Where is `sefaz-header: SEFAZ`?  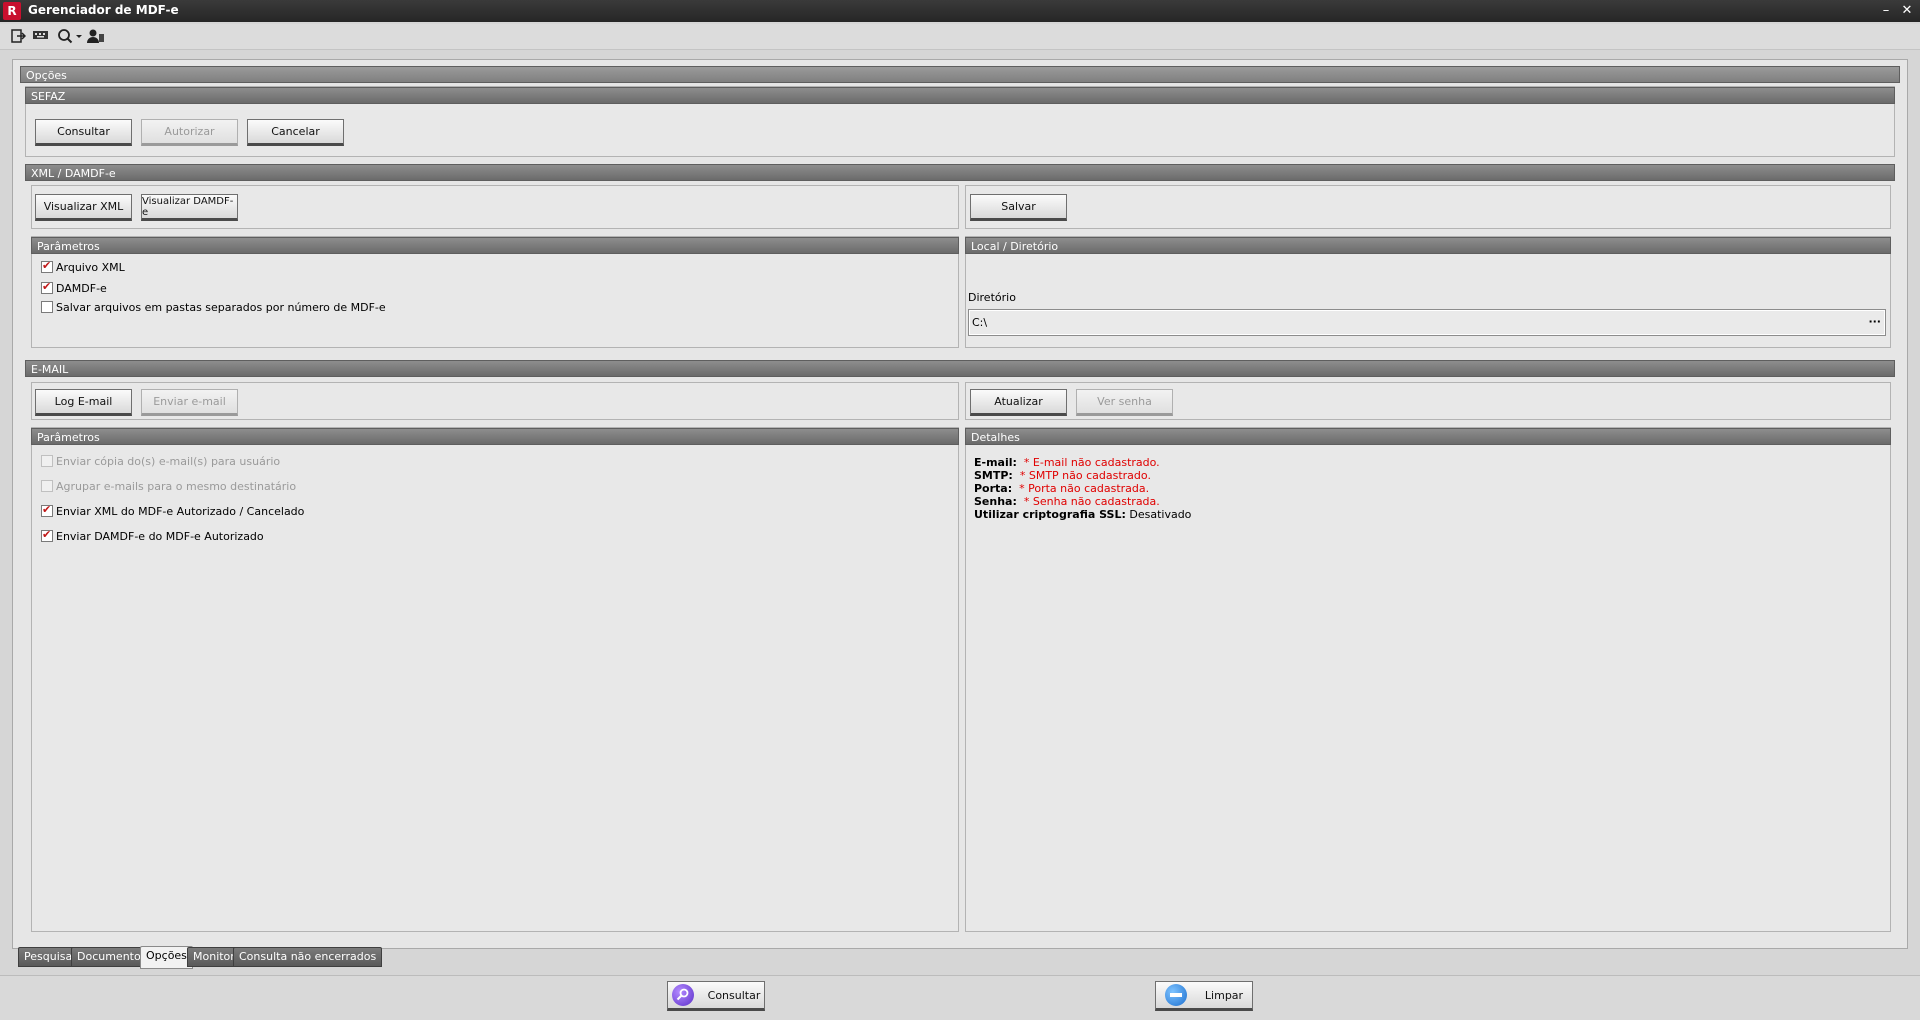 sefaz-header: SEFAZ is located at coordinates (960, 95).